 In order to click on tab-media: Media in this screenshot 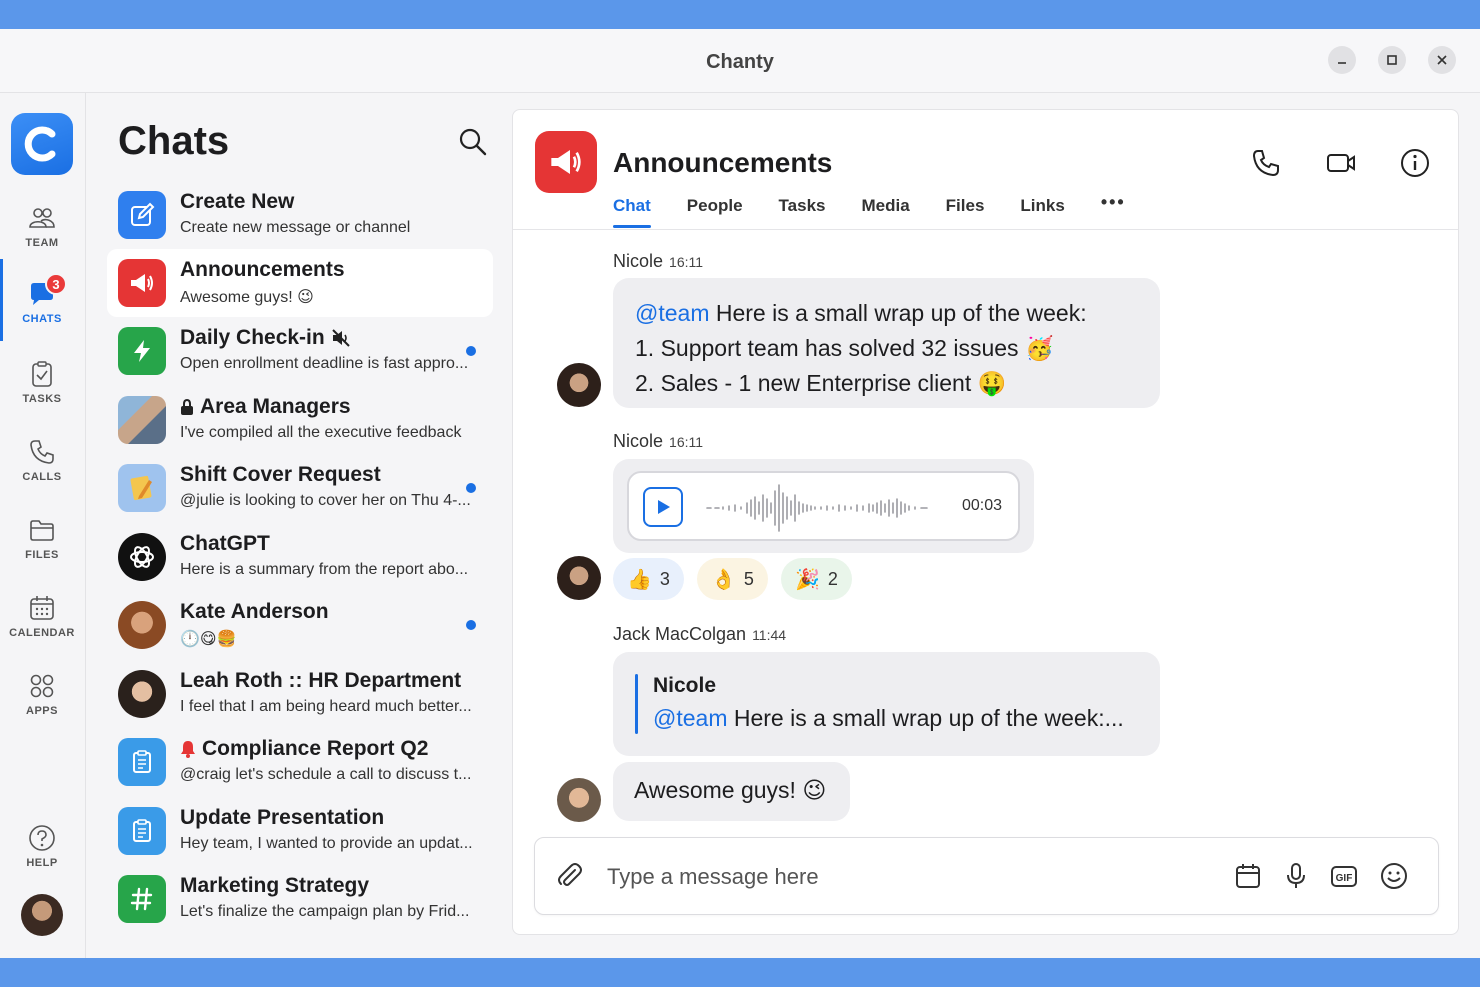, I will do `click(885, 212)`.